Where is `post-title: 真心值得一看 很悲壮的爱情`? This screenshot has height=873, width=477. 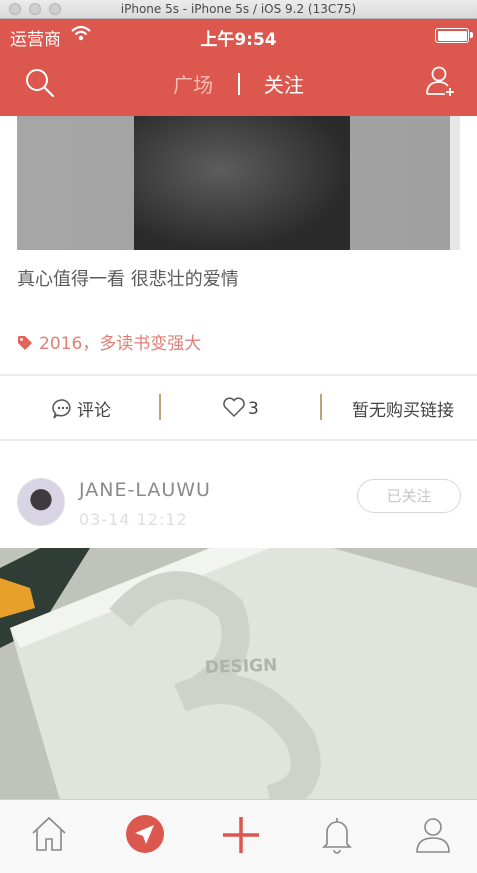
post-title: 真心值得一看 很悲壮的爱情 is located at coordinates (128, 278).